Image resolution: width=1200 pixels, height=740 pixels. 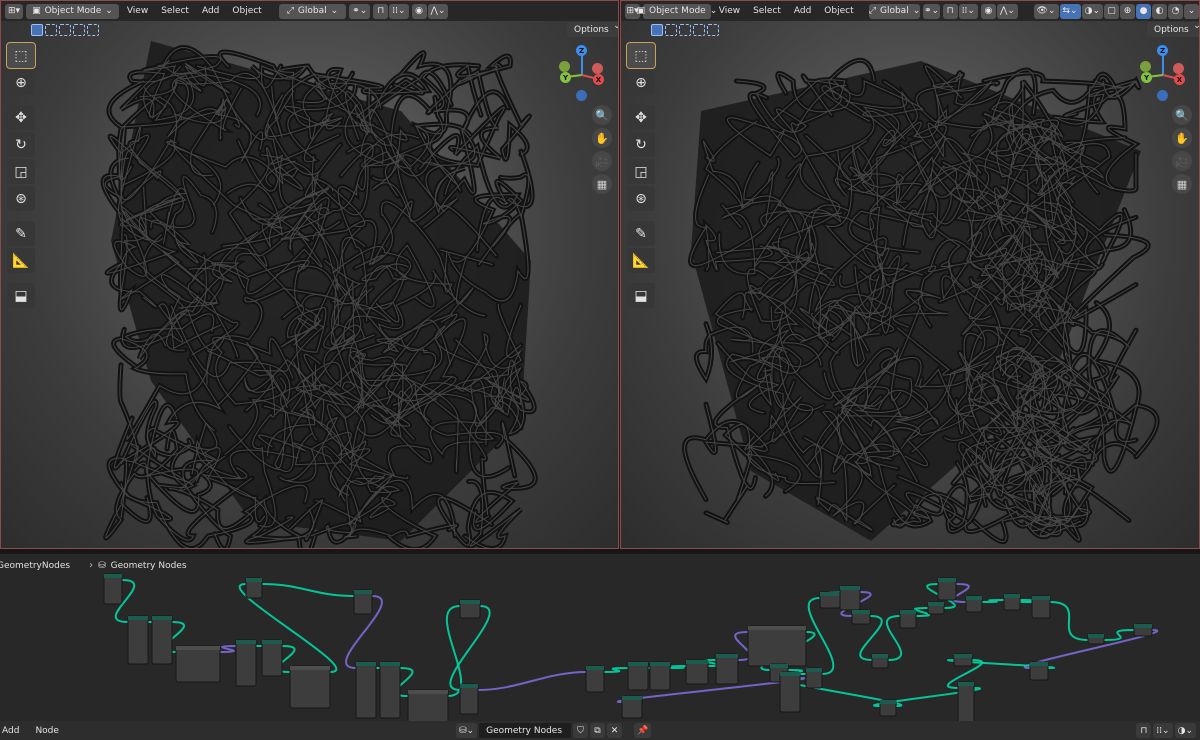 What do you see at coordinates (246, 11) in the screenshot?
I see `menu-object: Object` at bounding box center [246, 11].